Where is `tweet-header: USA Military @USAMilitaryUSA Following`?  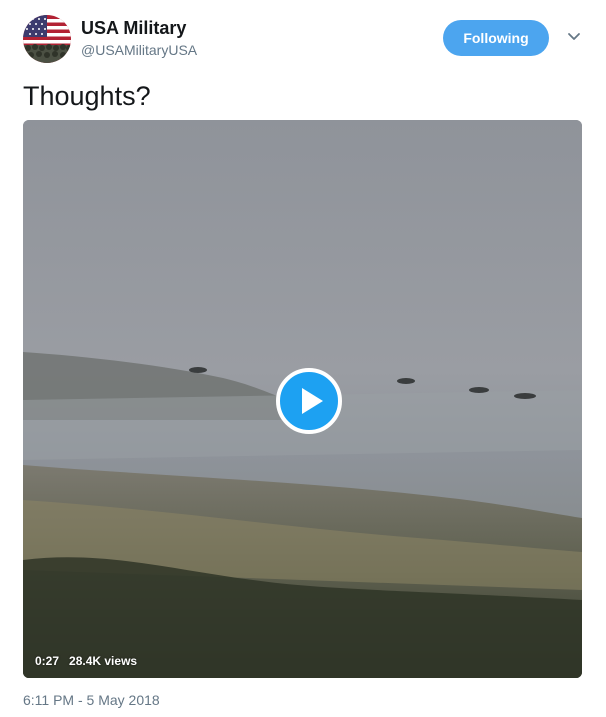
tweet-header: USA Military @USAMilitaryUSA Following is located at coordinates (305, 40).